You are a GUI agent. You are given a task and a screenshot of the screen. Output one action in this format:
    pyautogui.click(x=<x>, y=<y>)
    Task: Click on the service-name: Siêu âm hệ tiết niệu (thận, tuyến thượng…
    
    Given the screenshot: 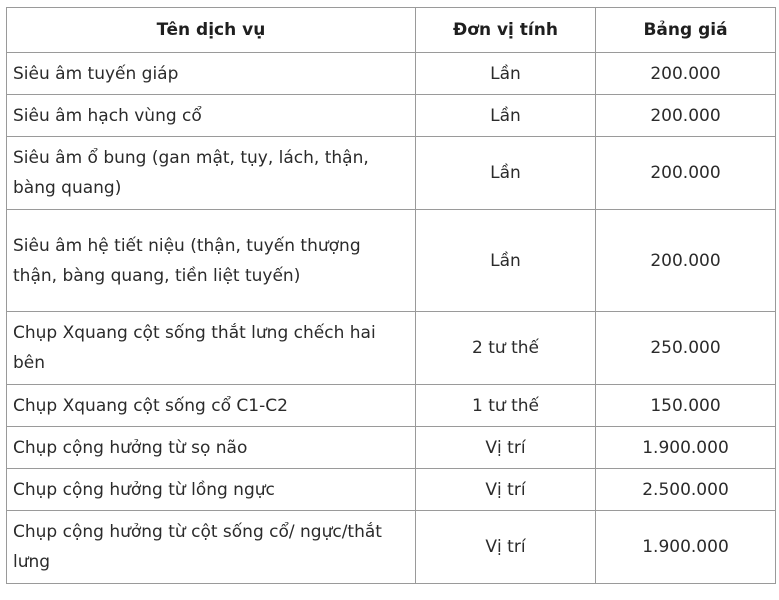 What is the action you would take?
    pyautogui.click(x=211, y=260)
    